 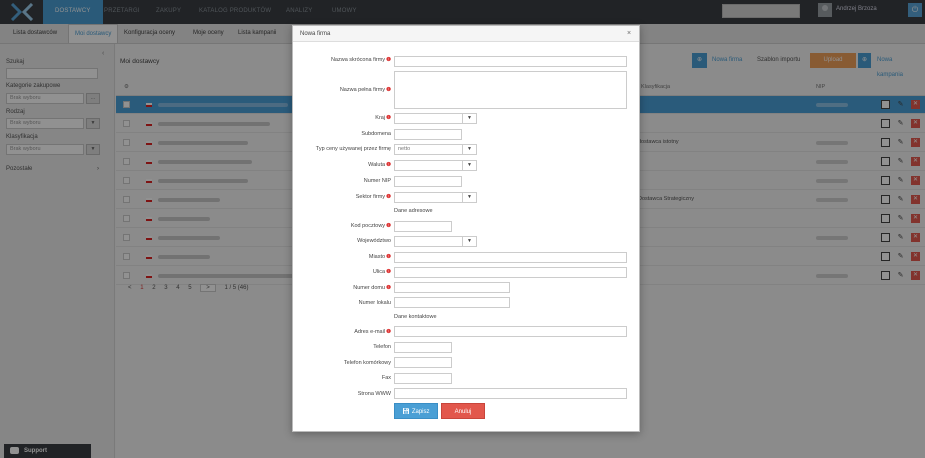 What do you see at coordinates (423, 362) in the screenshot?
I see `mobile-input` at bounding box center [423, 362].